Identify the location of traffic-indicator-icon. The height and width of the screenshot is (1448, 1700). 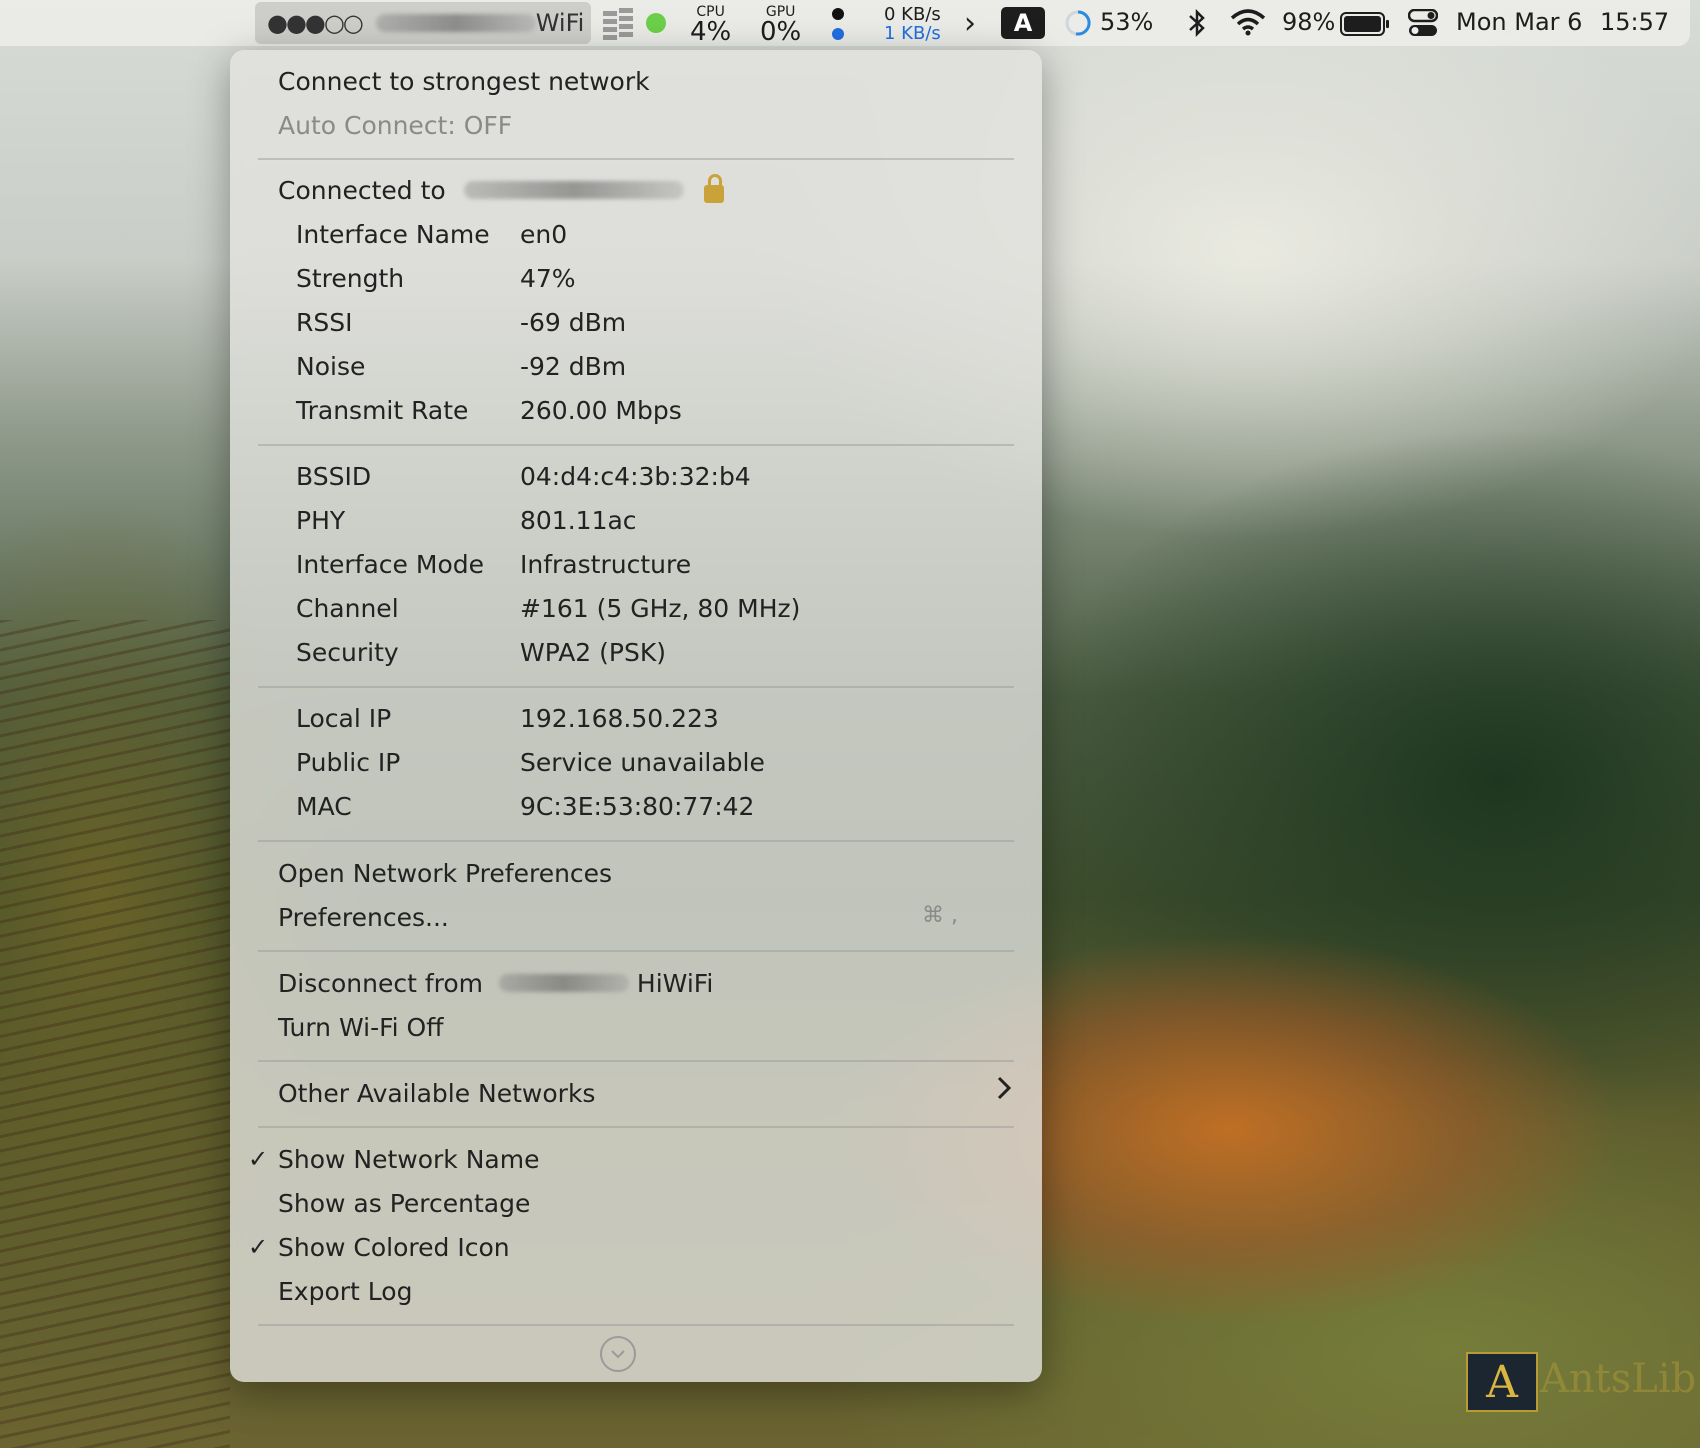
(838, 24).